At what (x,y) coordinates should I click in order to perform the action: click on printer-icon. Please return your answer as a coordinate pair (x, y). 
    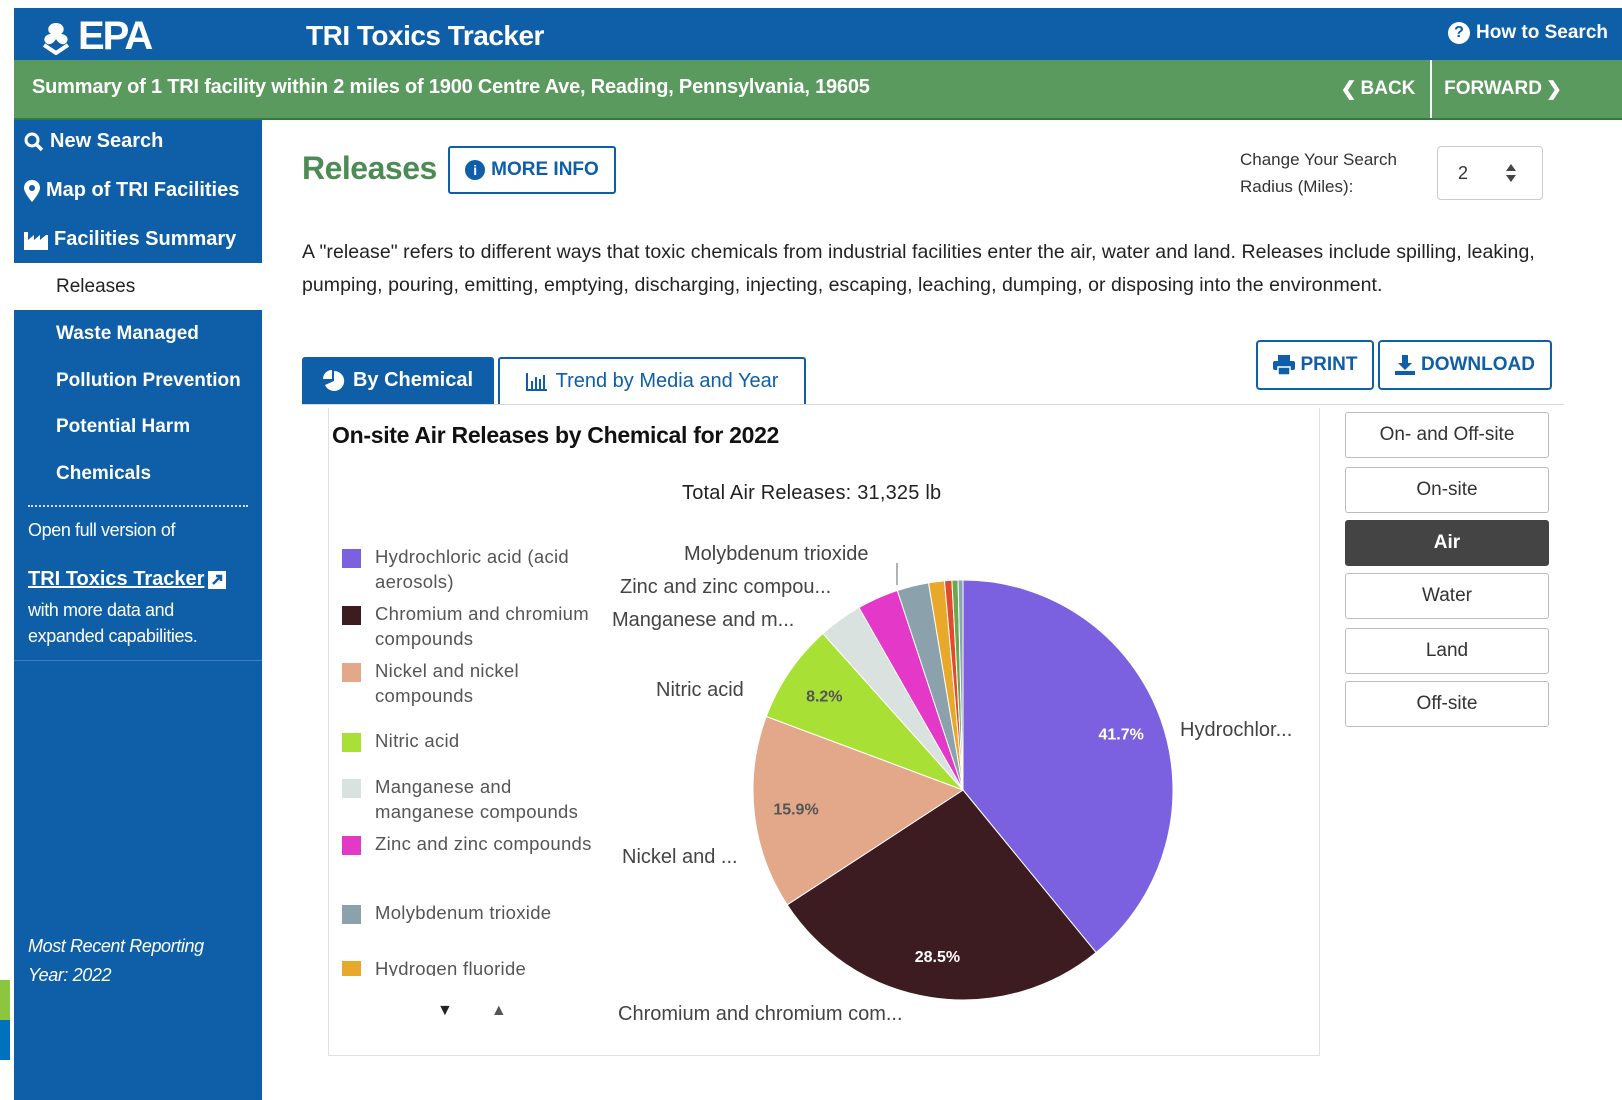
    Looking at the image, I should click on (1283, 365).